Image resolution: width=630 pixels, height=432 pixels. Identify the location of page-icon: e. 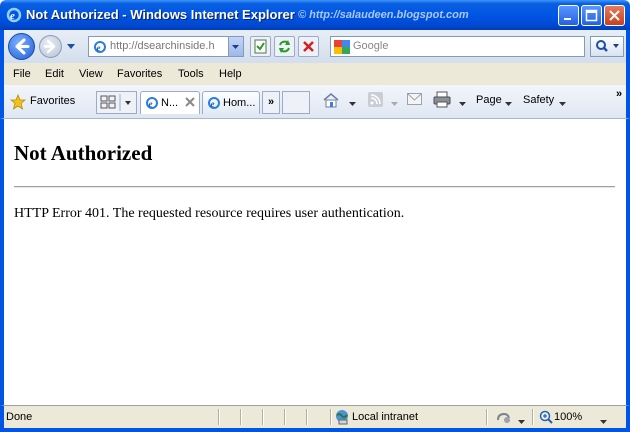
(100, 48).